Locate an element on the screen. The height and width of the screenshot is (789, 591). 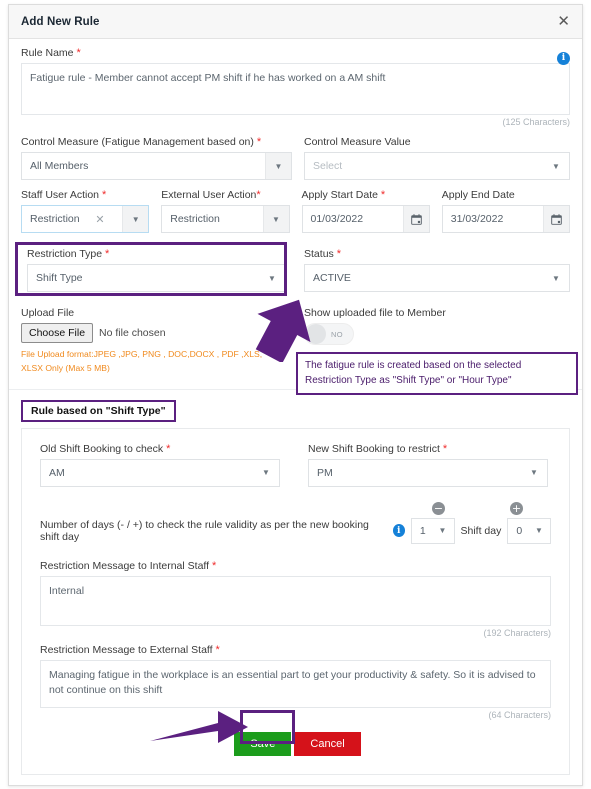
status-field: Status * ACTIVE ▼ is located at coordinates (437, 271).